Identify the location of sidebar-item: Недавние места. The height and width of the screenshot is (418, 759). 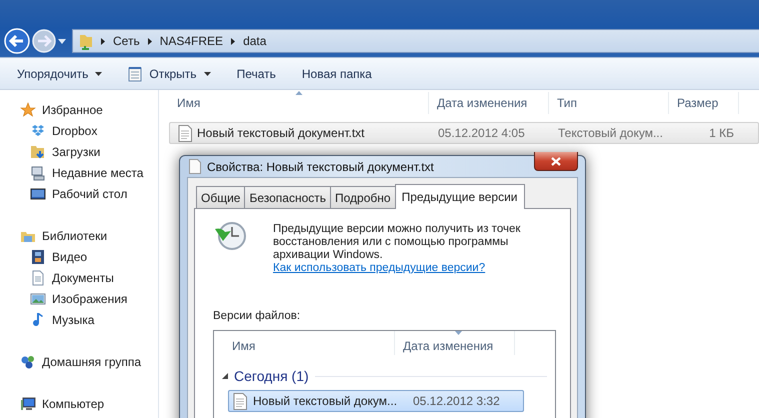
(98, 173).